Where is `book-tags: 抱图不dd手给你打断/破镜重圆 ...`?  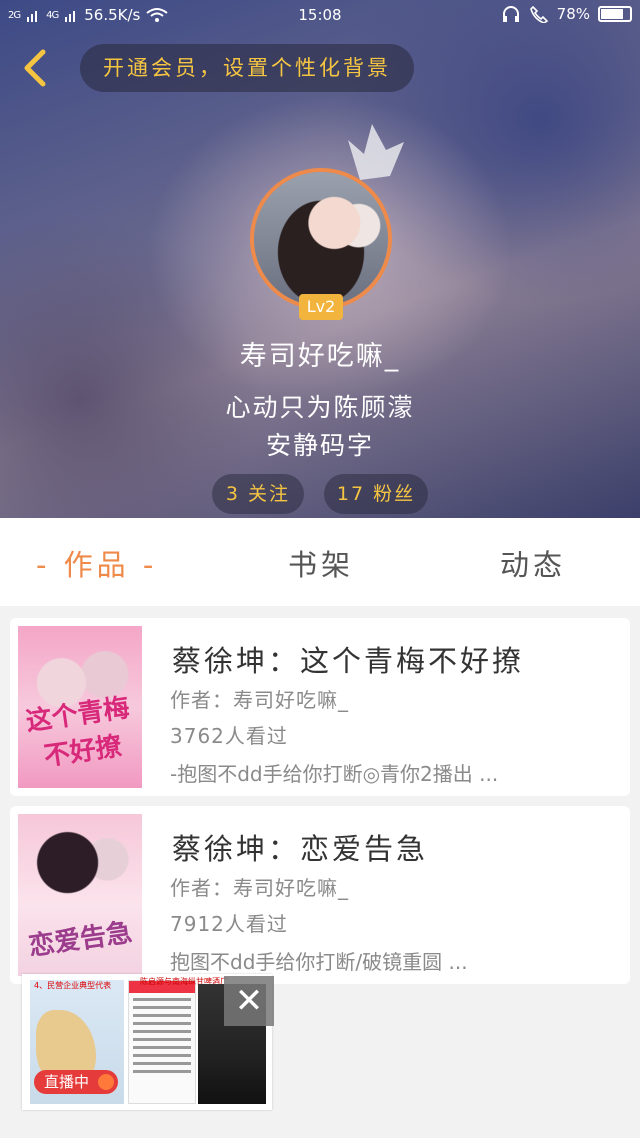
book-tags: 抱图不dd手给你打断/破镜重圆 ... is located at coordinates (319, 962).